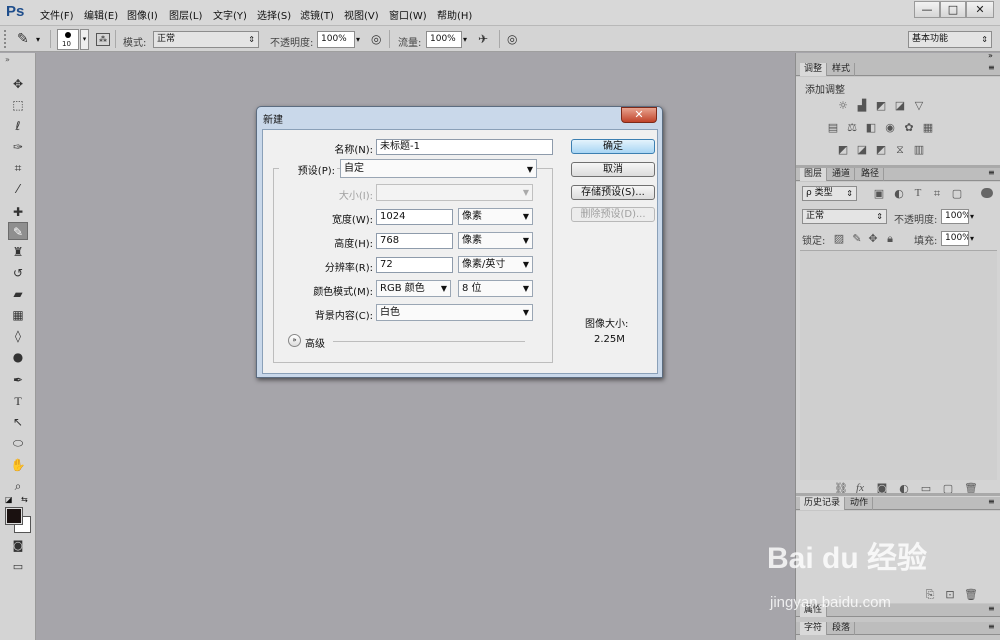 Image resolution: width=1000 pixels, height=640 pixels. Describe the element at coordinates (18, 465) in the screenshot. I see `hand-tool-icon: ✋` at that location.